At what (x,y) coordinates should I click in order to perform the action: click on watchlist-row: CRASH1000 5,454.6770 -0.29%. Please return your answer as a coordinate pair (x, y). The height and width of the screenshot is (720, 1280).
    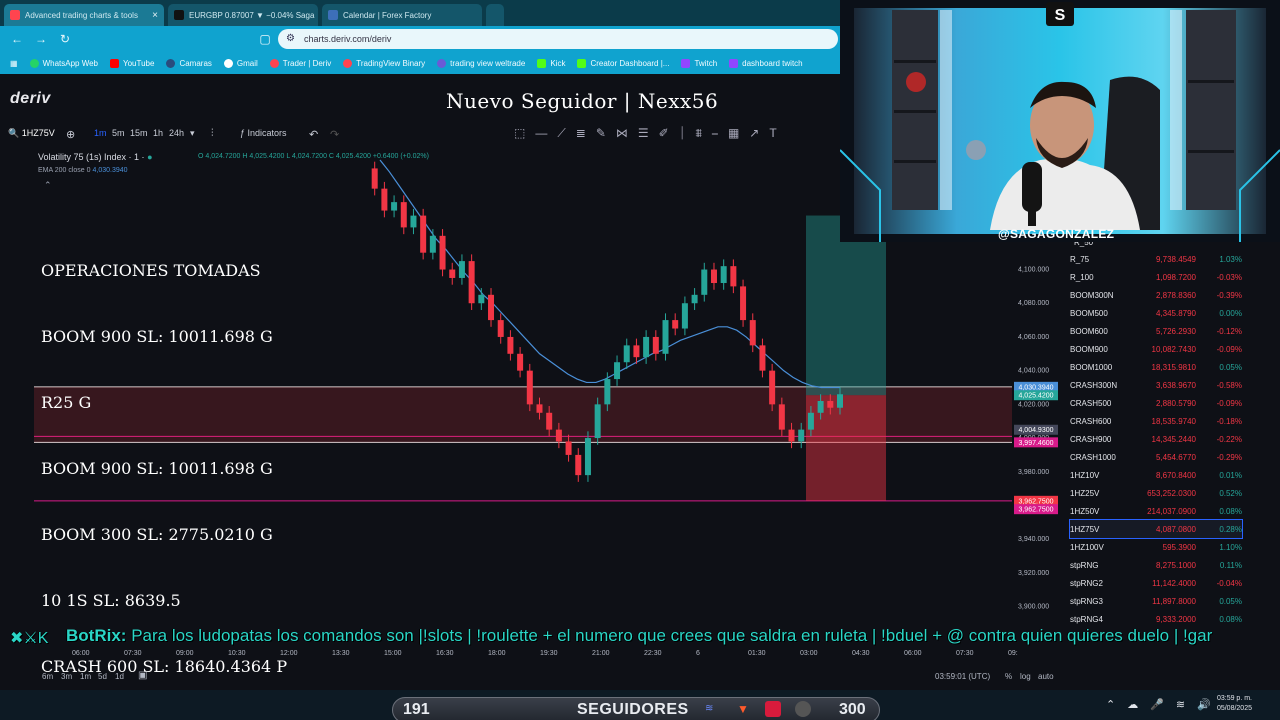
    Looking at the image, I should click on (1156, 457).